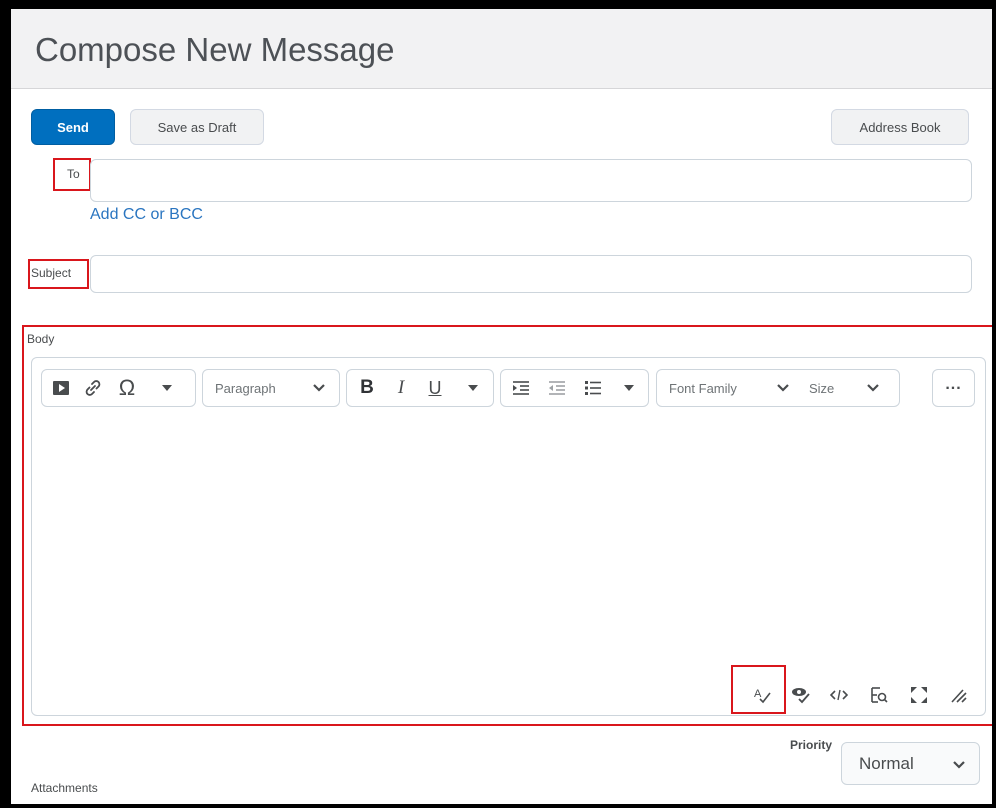 The height and width of the screenshot is (808, 996). Describe the element at coordinates (821, 388) in the screenshot. I see `font-size-value: Size` at that location.